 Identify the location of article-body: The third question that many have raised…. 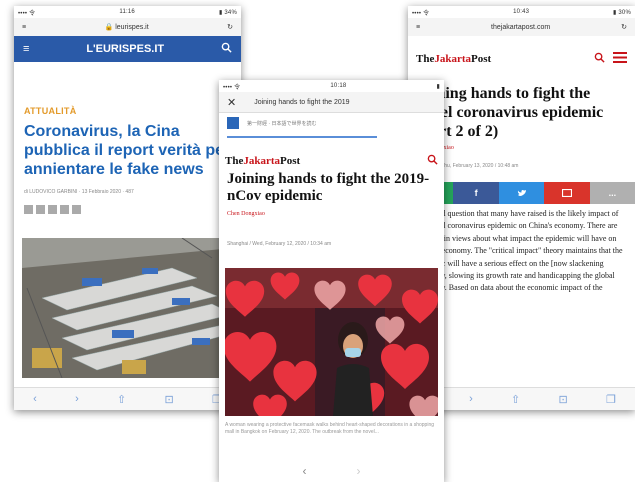
(519, 251).